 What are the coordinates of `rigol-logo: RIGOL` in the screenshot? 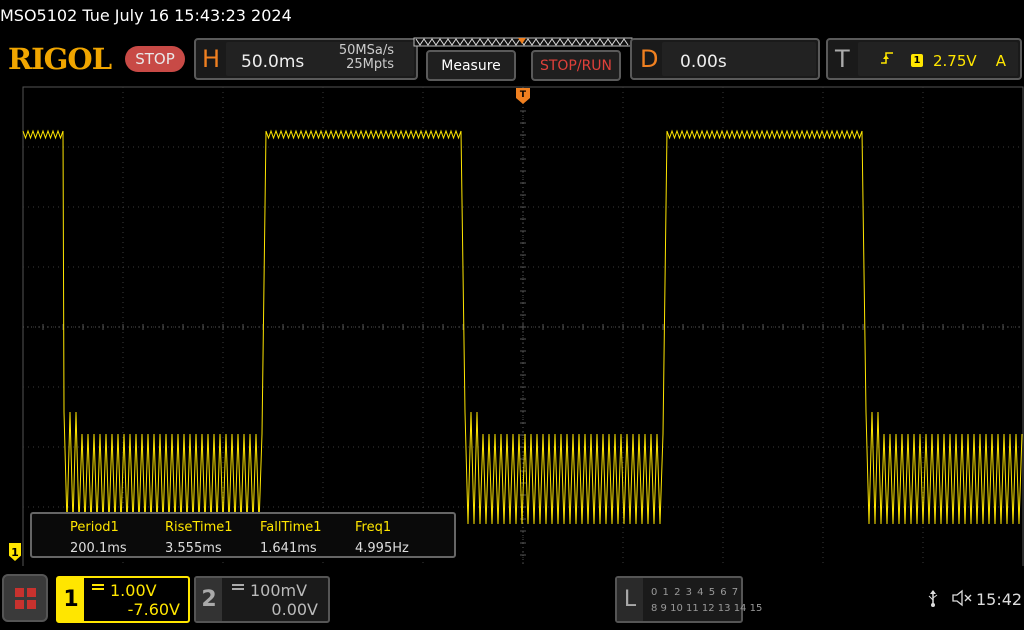 It's located at (60, 59).